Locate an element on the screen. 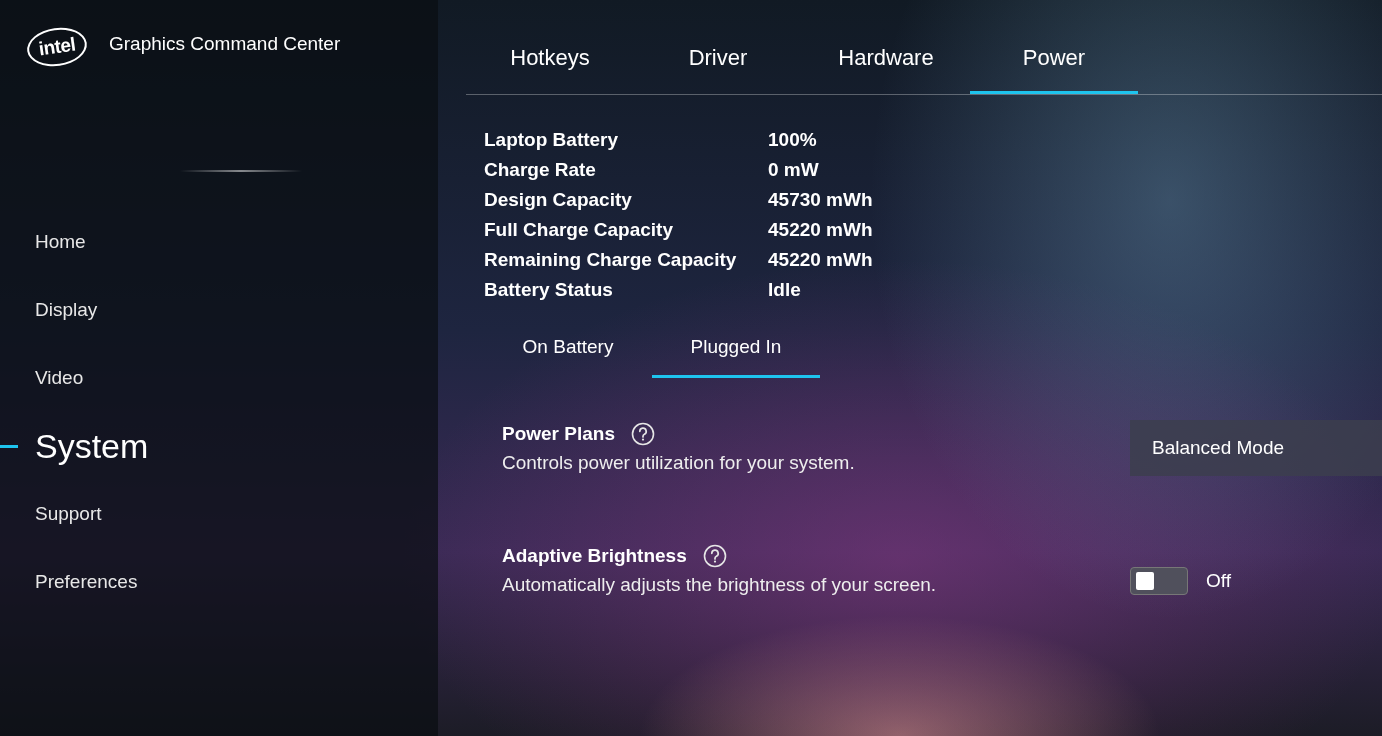  info-value: 100% is located at coordinates (793, 140).